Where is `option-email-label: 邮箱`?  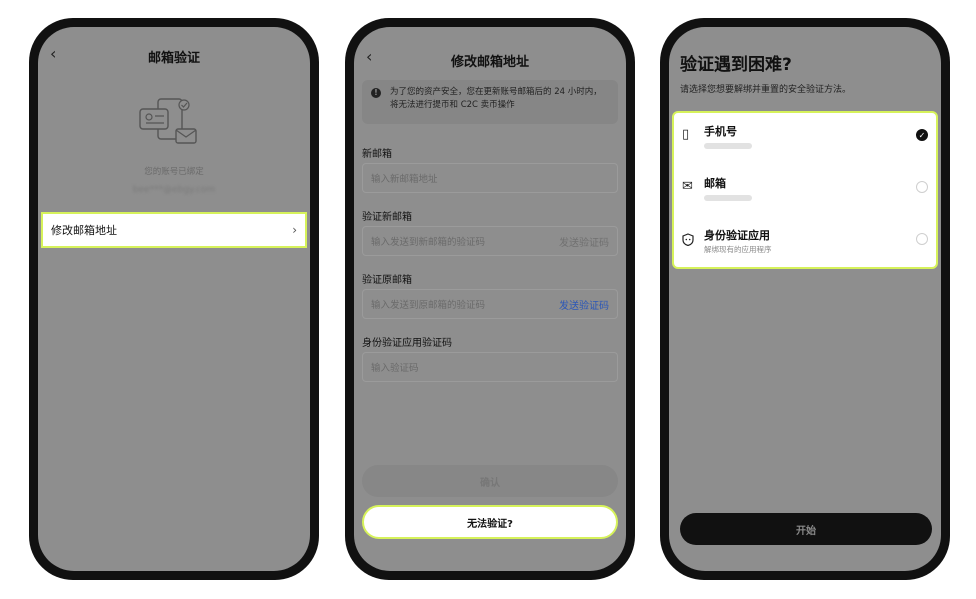
option-email-label: 邮箱 is located at coordinates (715, 183).